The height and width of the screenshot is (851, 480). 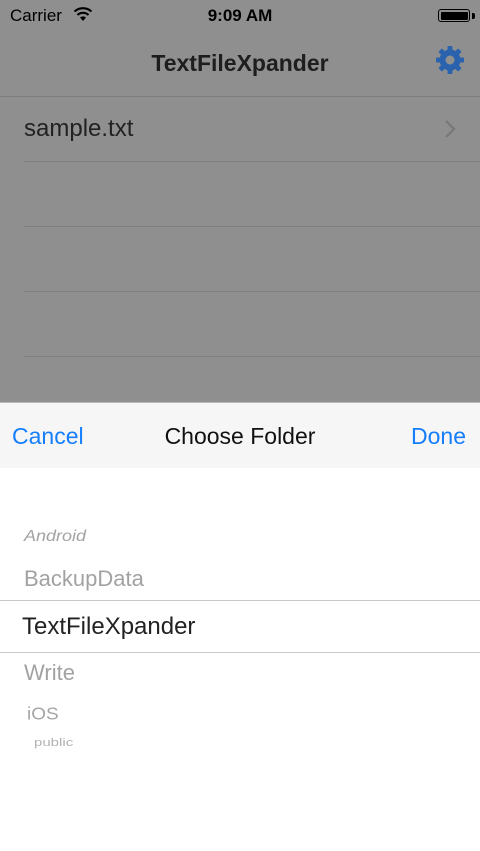 What do you see at coordinates (240, 600) in the screenshot?
I see `selection-indicator-top` at bounding box center [240, 600].